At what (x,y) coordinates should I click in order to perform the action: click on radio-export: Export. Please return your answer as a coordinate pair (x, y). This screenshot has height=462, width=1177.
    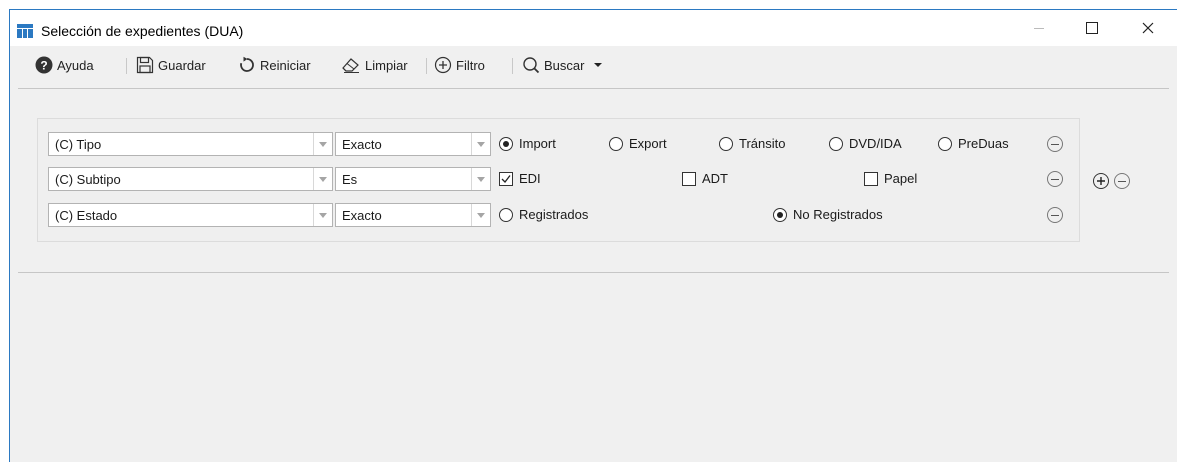
    Looking at the image, I should click on (638, 143).